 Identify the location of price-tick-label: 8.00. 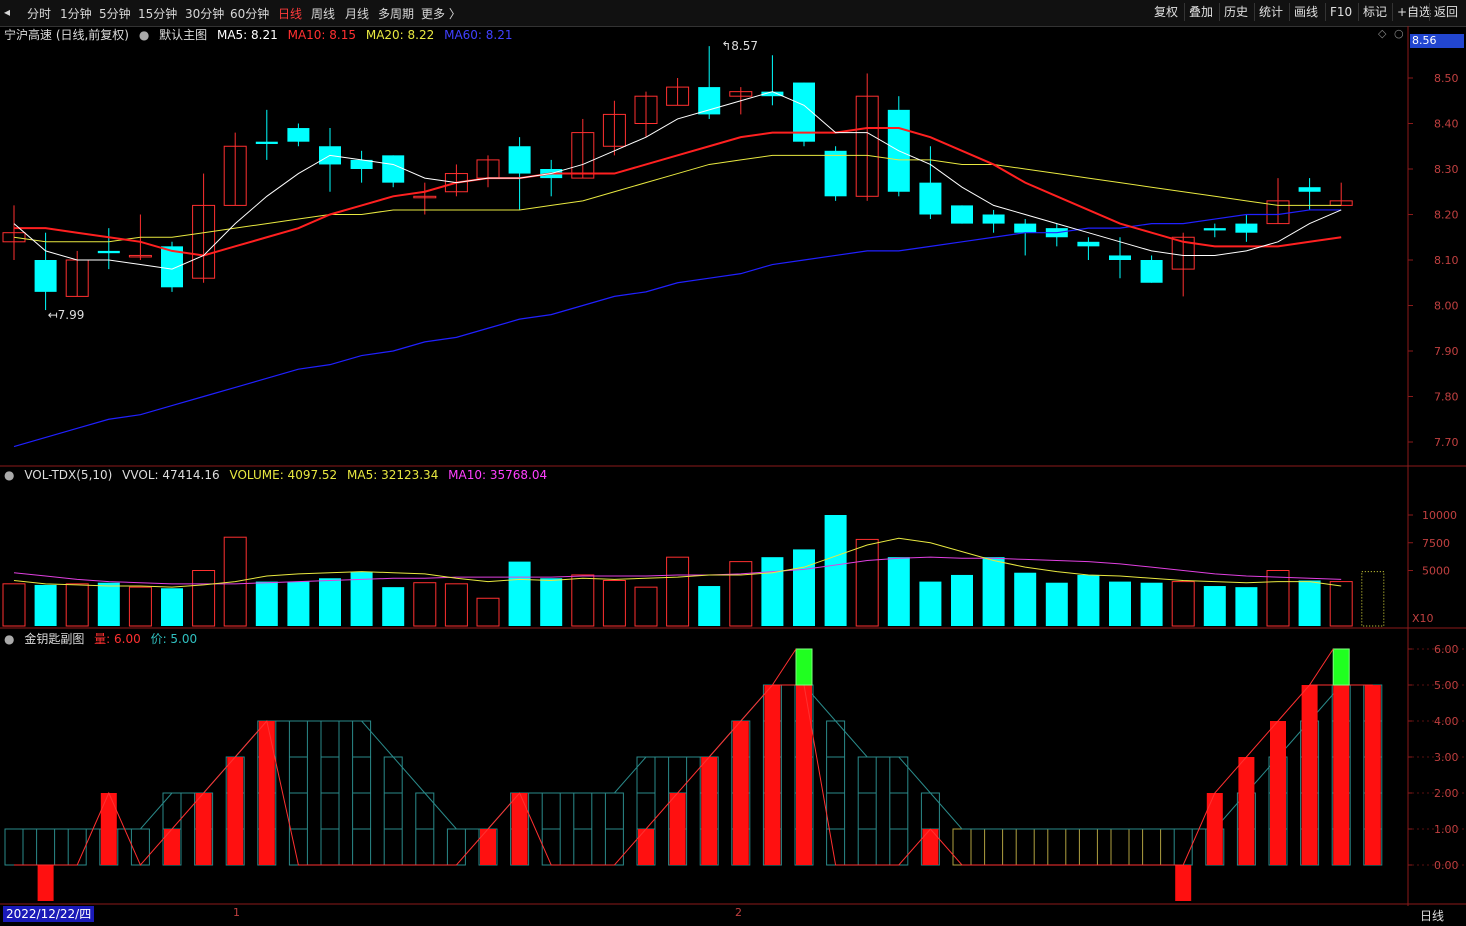
(1446, 306).